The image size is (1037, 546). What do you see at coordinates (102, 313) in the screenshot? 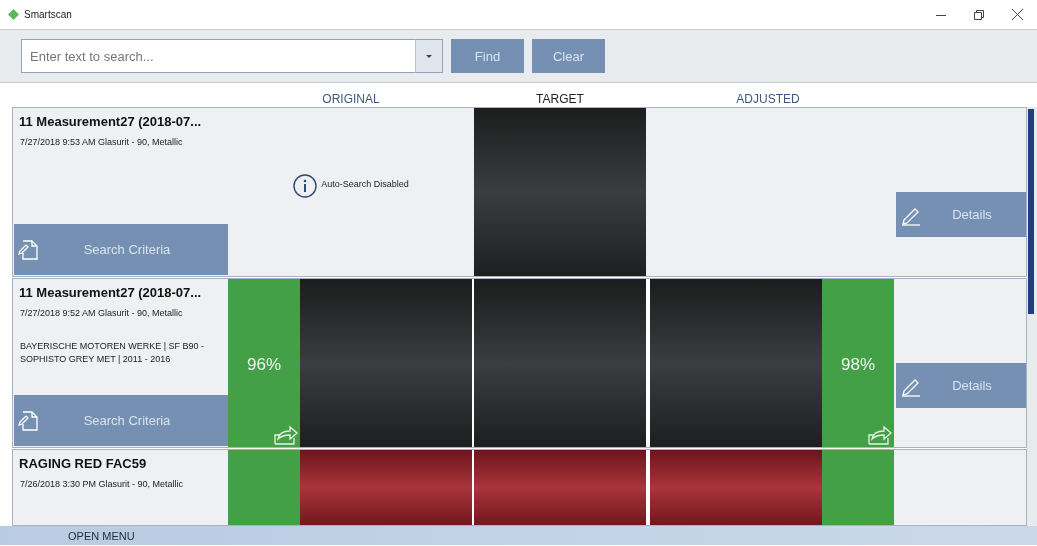
I see `result-subtitle: 7/27/2018 9:52 AM Glasurit - 90, Metallic` at bounding box center [102, 313].